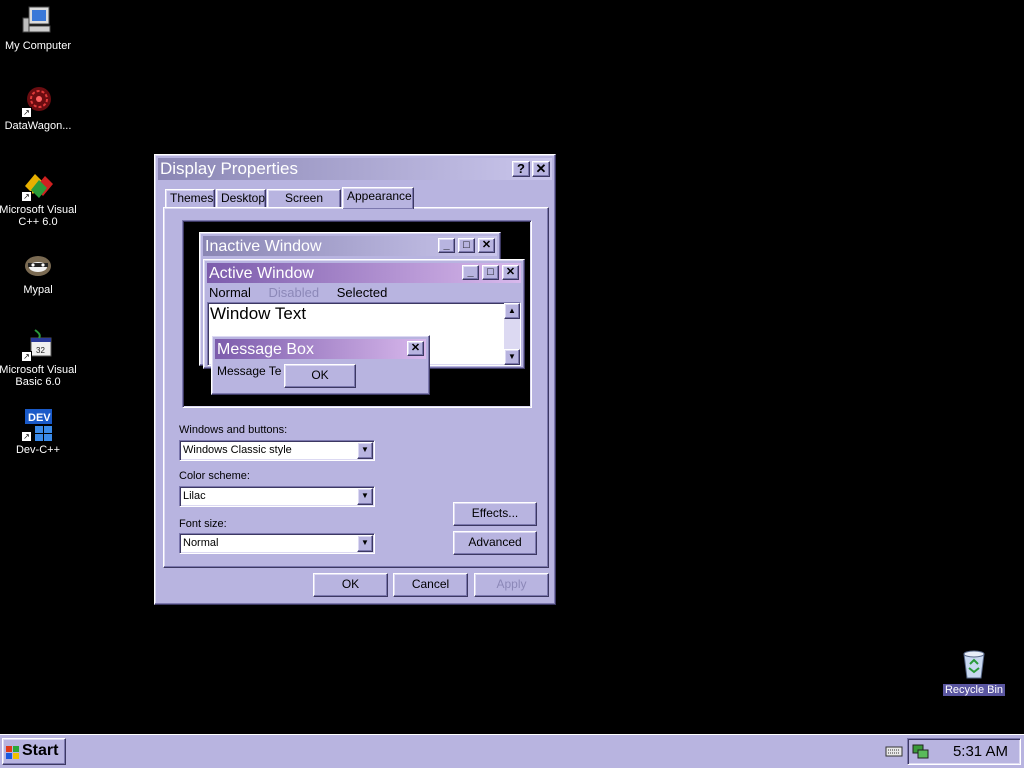 This screenshot has width=1024, height=768. I want to click on svg-text: DEV, so click(39, 418).